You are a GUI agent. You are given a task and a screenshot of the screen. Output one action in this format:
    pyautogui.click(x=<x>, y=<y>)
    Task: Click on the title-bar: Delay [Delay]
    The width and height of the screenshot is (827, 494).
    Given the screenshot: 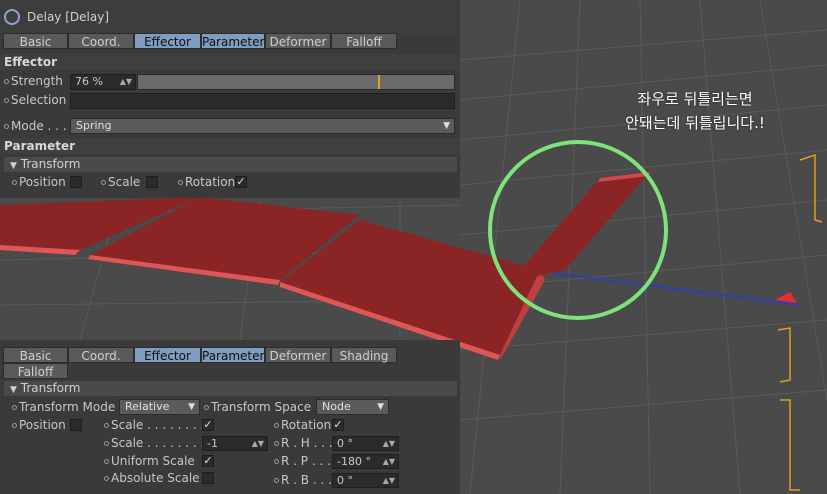 What is the action you would take?
    pyautogui.click(x=230, y=17)
    